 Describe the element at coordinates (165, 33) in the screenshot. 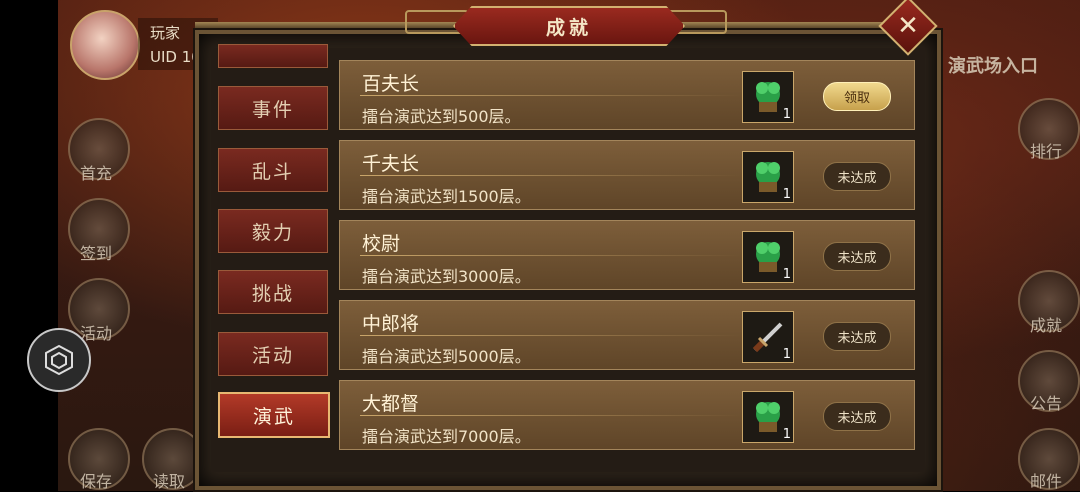

I see `player-name: 玩家` at that location.